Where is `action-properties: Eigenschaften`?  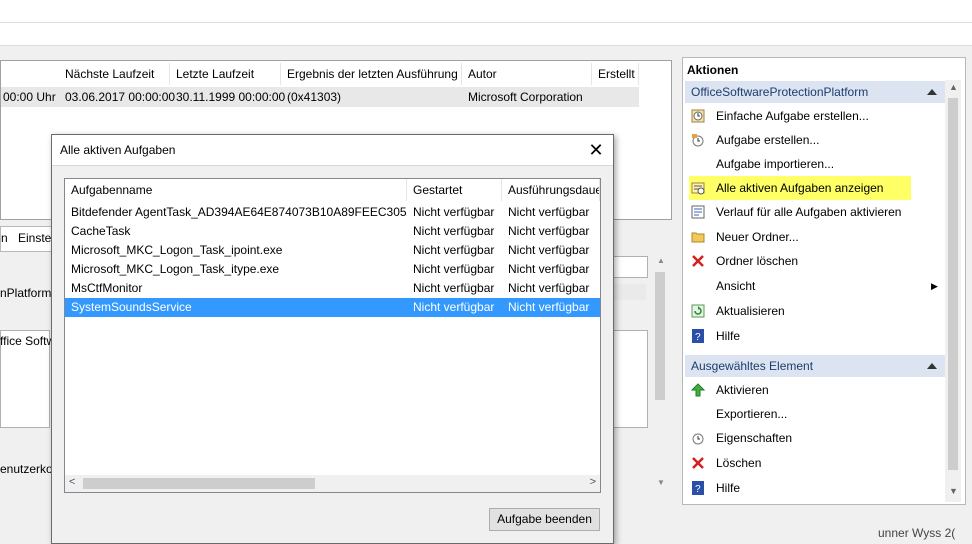
action-properties: Eigenschaften is located at coordinates (814, 438).